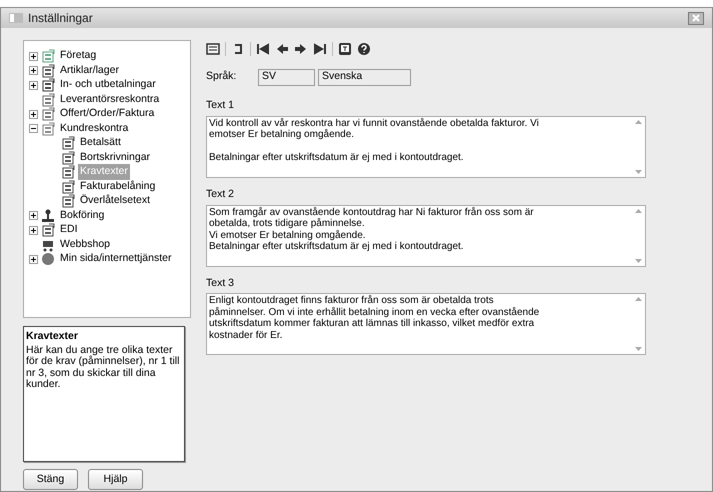 Image resolution: width=713 pixels, height=492 pixels. Describe the element at coordinates (301, 49) in the screenshot. I see `next-icon` at that location.